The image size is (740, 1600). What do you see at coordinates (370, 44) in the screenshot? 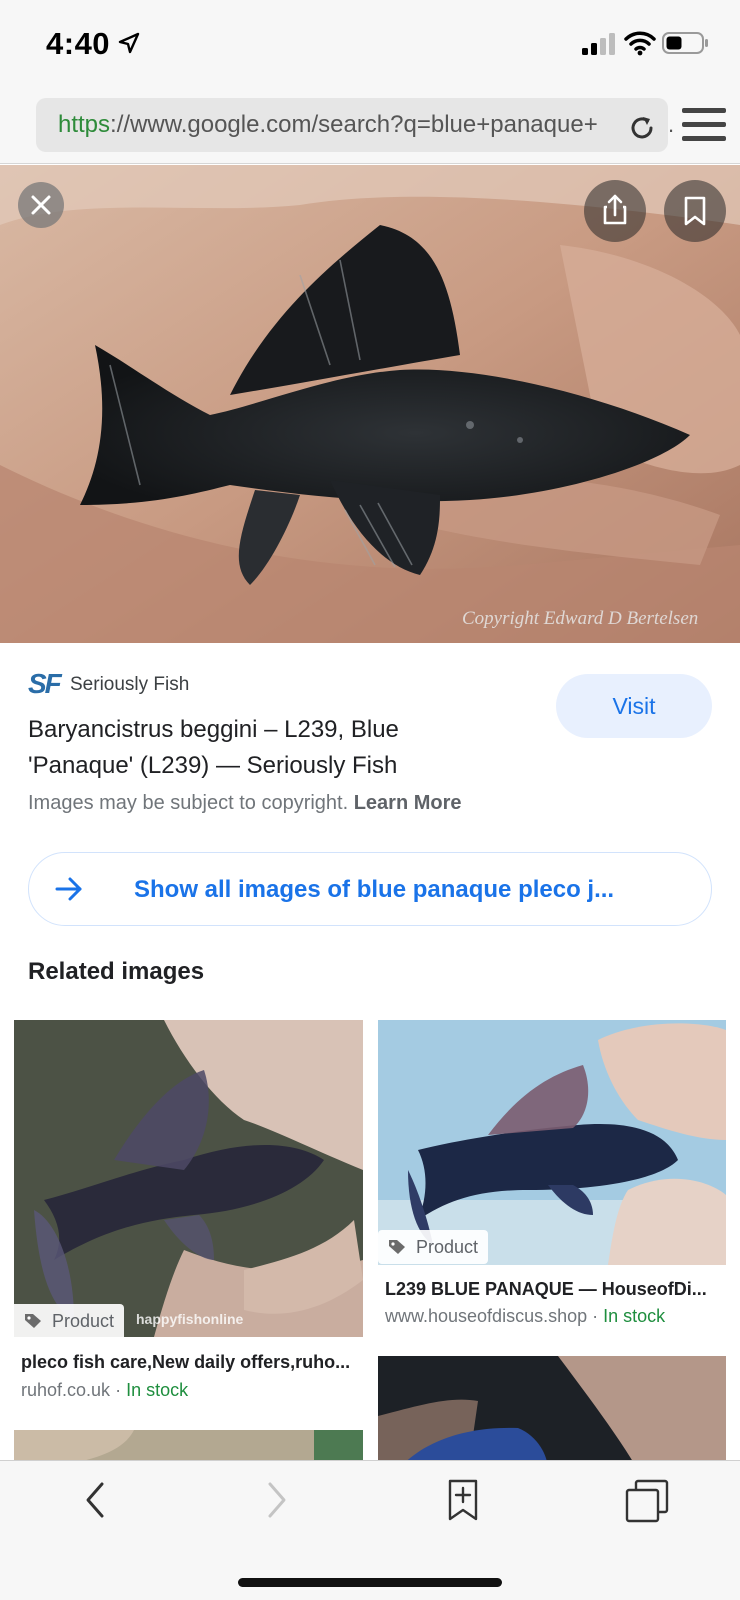
I see `status-bar: 4:40` at bounding box center [370, 44].